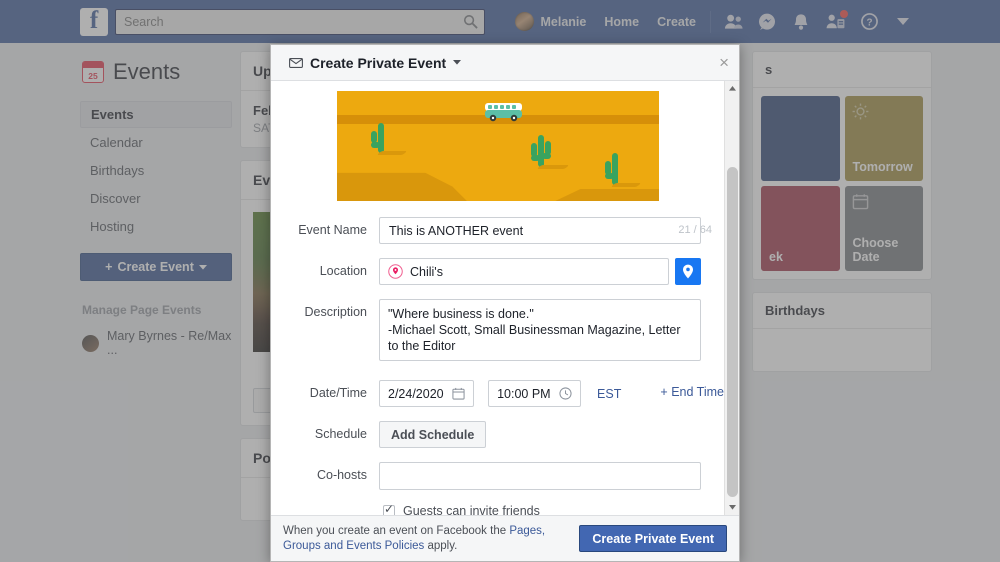  I want to click on close-icon: ×, so click(724, 62).